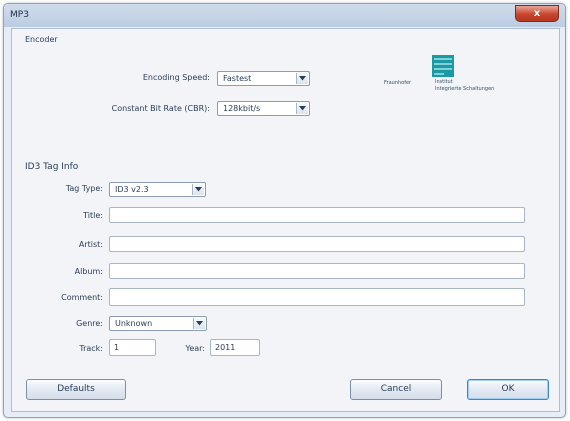  I want to click on year-field: 2011, so click(235, 347).